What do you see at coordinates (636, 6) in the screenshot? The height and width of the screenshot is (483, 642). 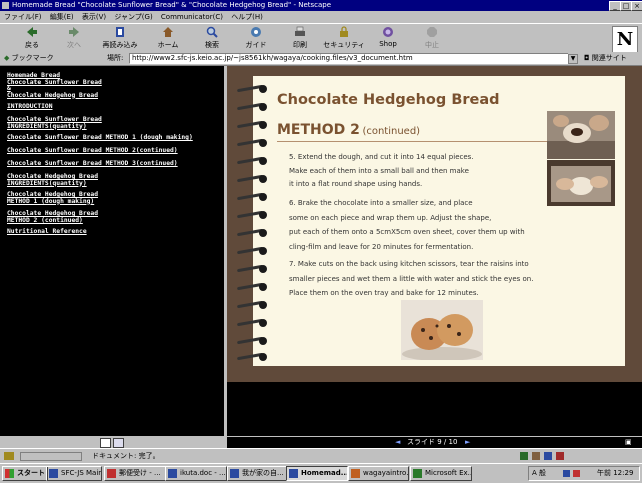 I see `close-button: ×` at bounding box center [636, 6].